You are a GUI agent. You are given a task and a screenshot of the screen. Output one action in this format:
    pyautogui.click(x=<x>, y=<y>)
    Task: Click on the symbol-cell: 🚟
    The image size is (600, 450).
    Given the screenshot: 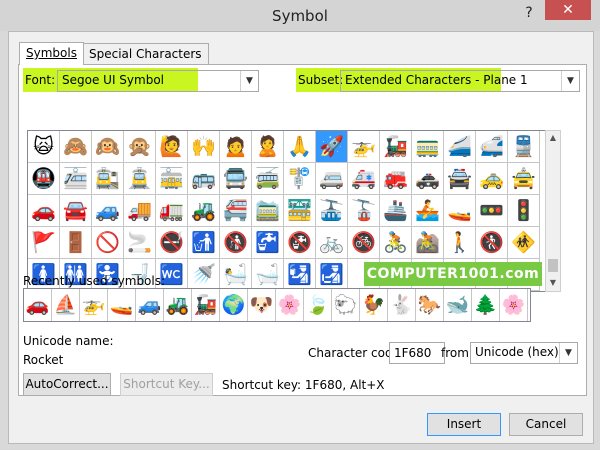 What is the action you would take?
    pyautogui.click(x=300, y=211)
    